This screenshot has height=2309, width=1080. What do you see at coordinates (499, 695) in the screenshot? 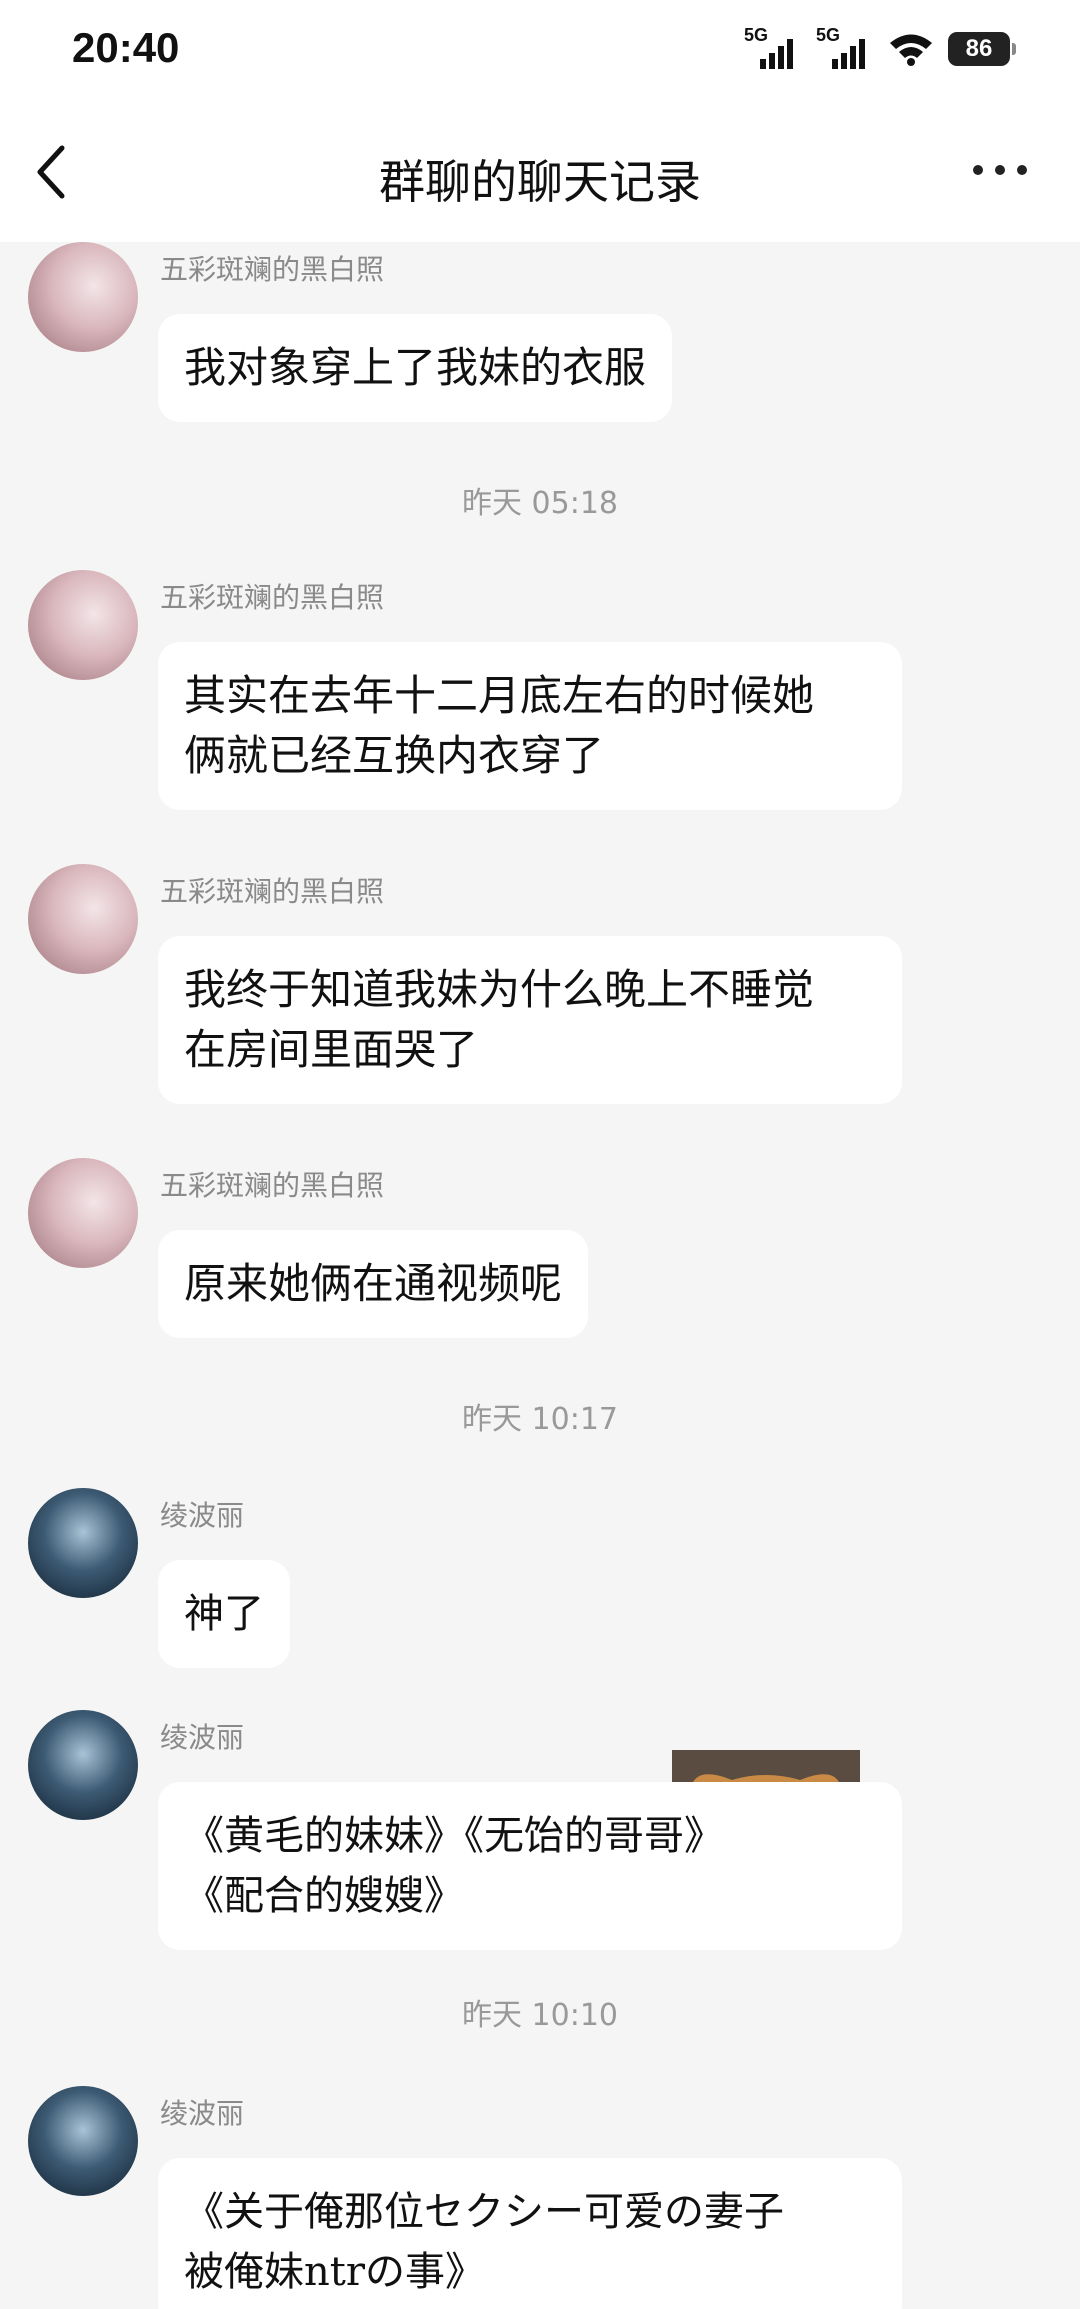
I see `message-line: 其实在去年十二月底左右的时候她` at bounding box center [499, 695].